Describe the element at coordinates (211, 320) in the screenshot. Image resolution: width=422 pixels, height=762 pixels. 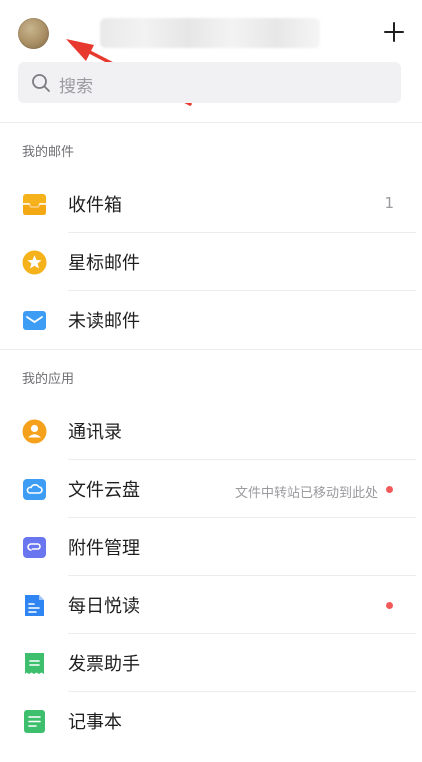
I see `sidebar-item-unread: 未读邮件` at that location.